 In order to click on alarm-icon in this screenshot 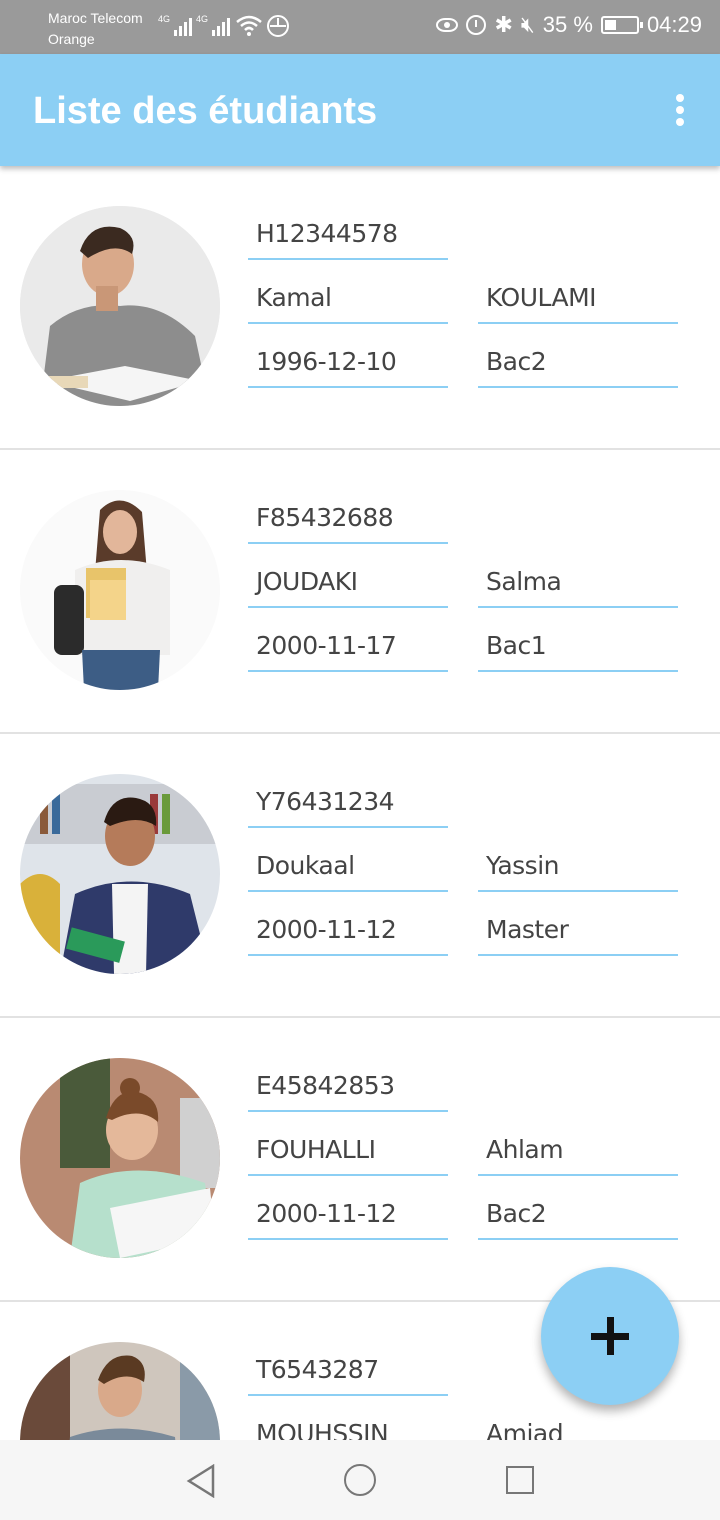, I will do `click(476, 25)`.